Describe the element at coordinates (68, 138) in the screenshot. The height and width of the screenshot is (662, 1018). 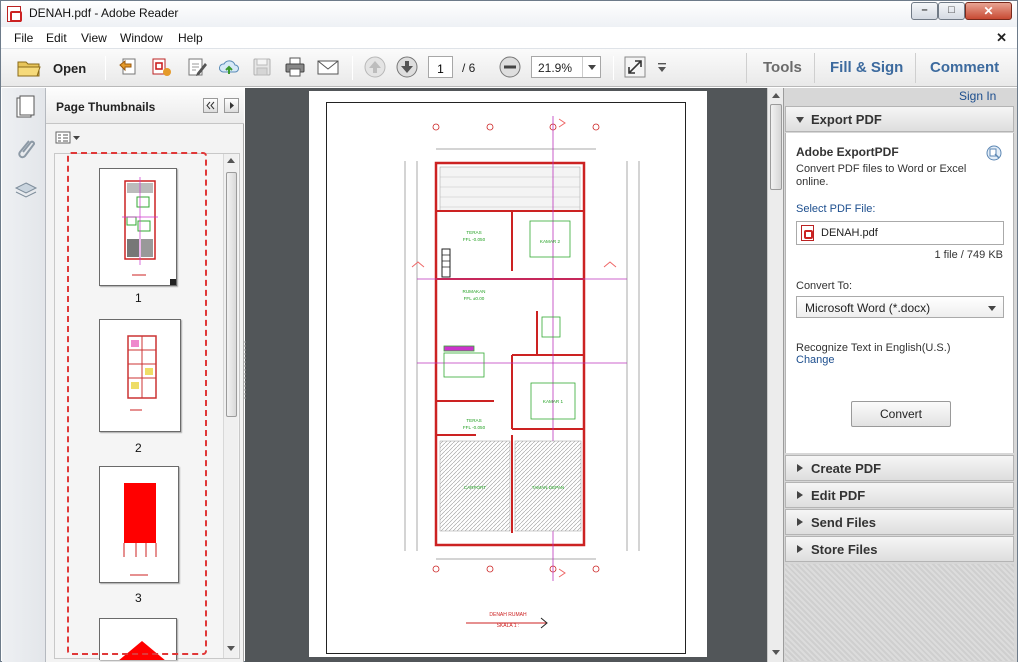
I see `thumbnail-options-icon` at that location.